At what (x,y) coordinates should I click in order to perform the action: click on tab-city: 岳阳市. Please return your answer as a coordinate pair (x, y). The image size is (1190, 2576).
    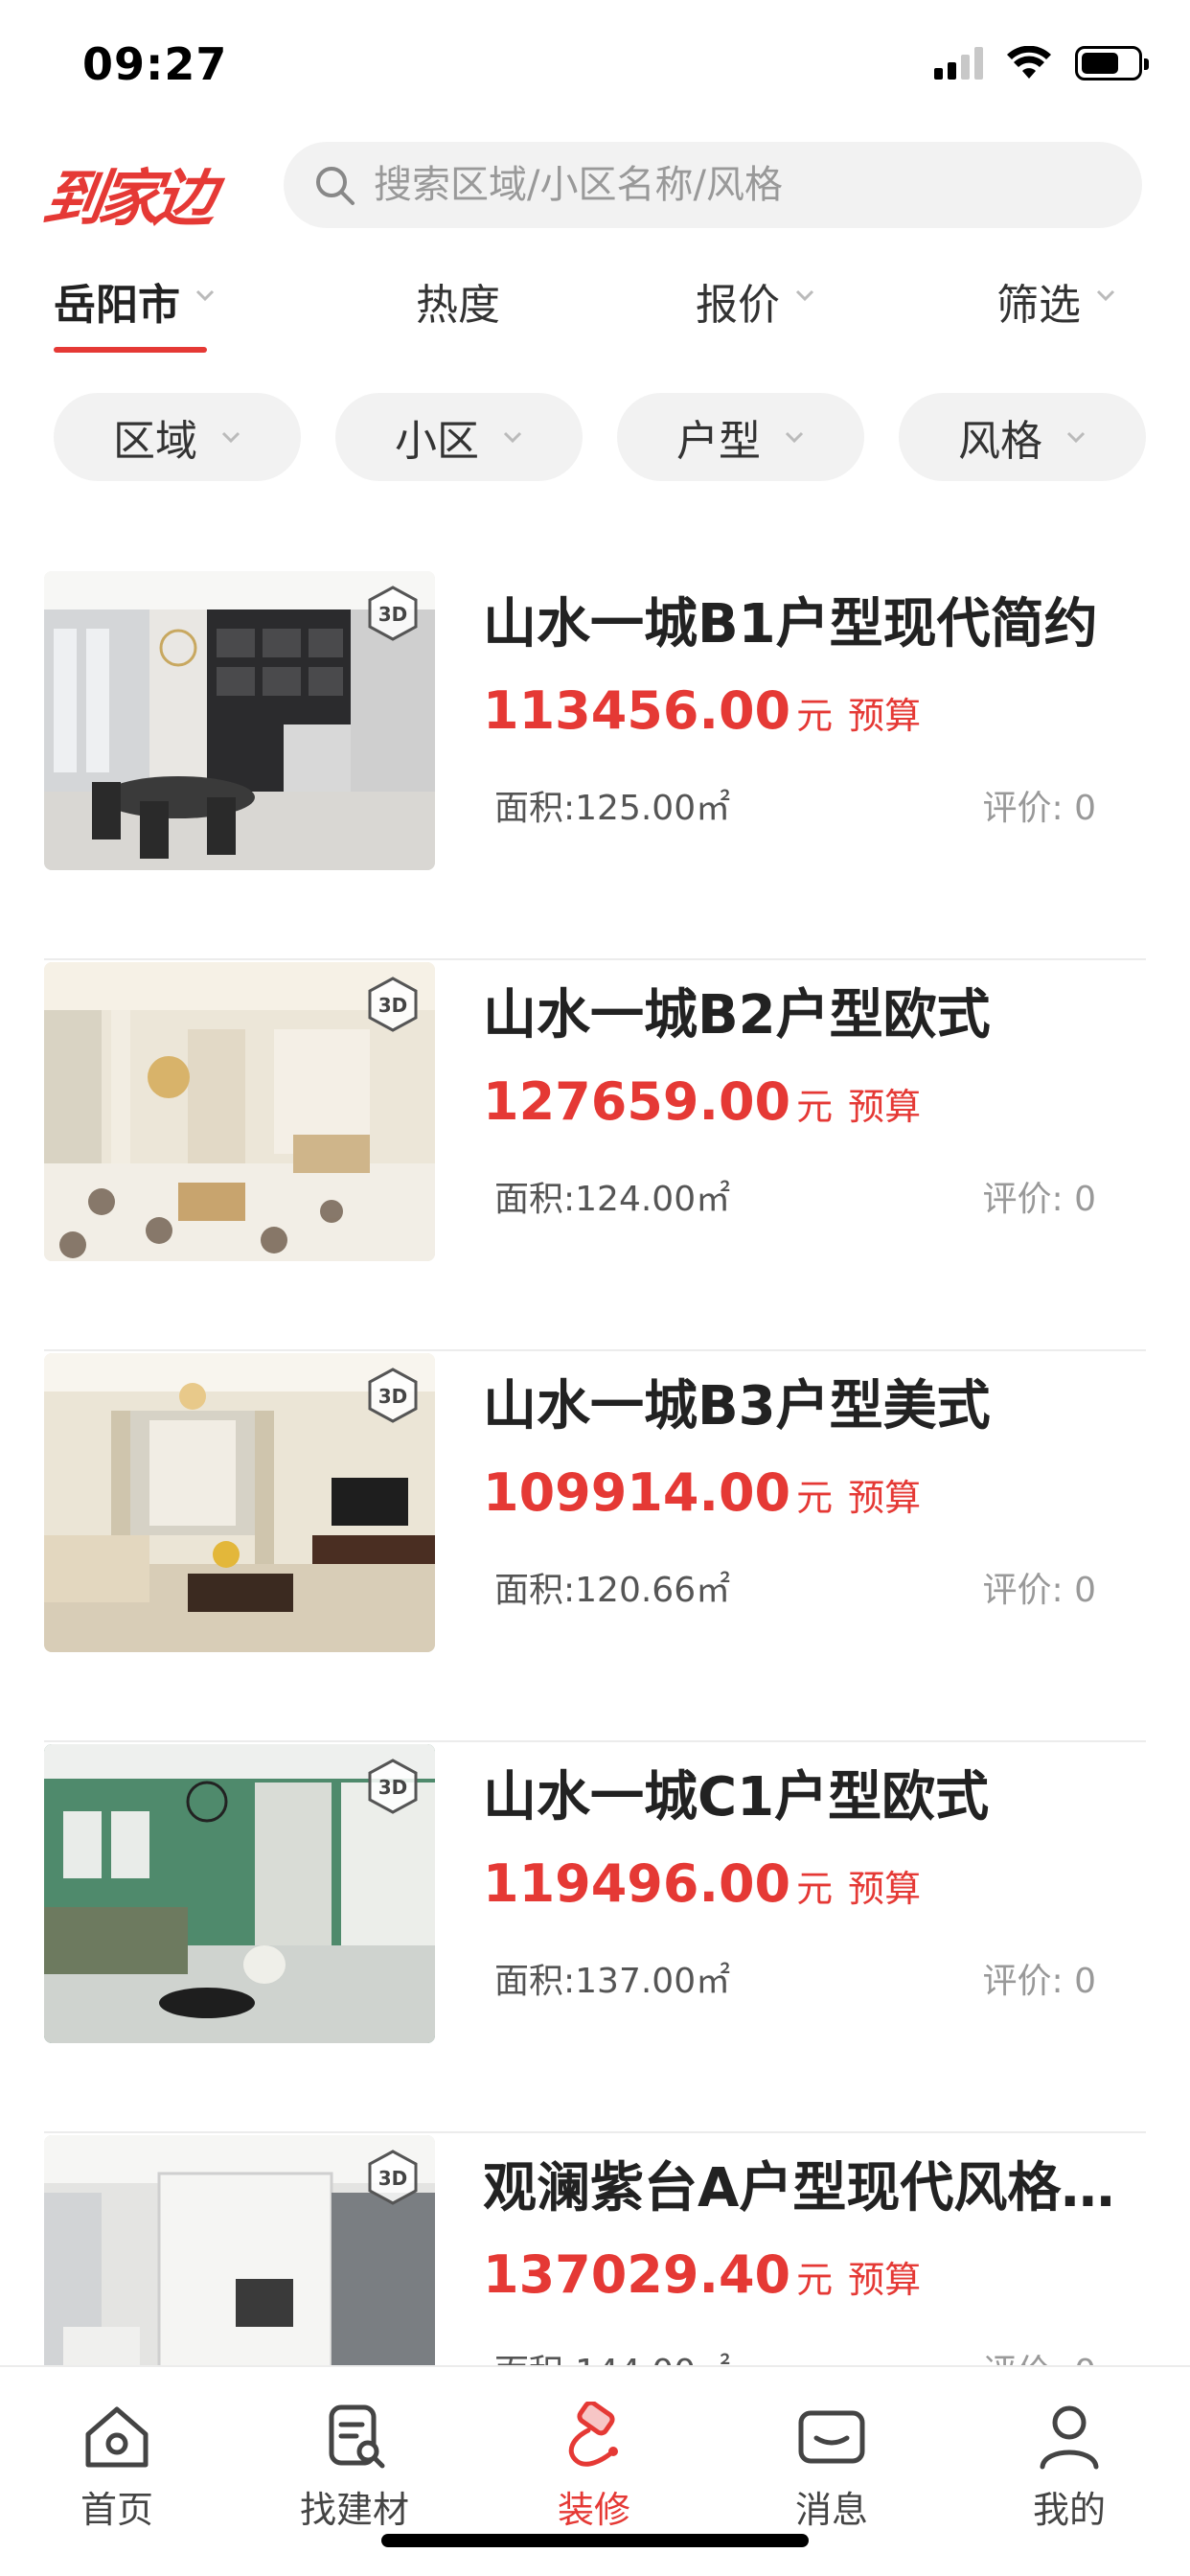
    Looking at the image, I should click on (136, 313).